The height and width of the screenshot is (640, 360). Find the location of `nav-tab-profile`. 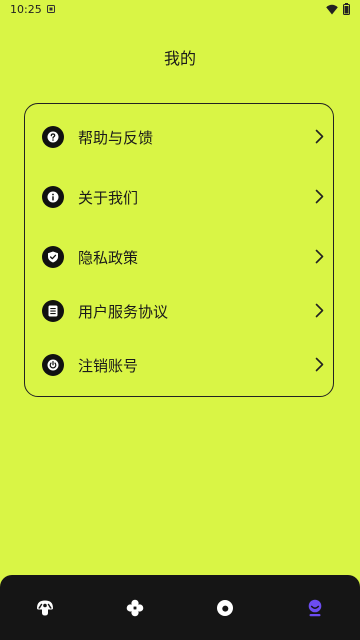

nav-tab-profile is located at coordinates (315, 607).